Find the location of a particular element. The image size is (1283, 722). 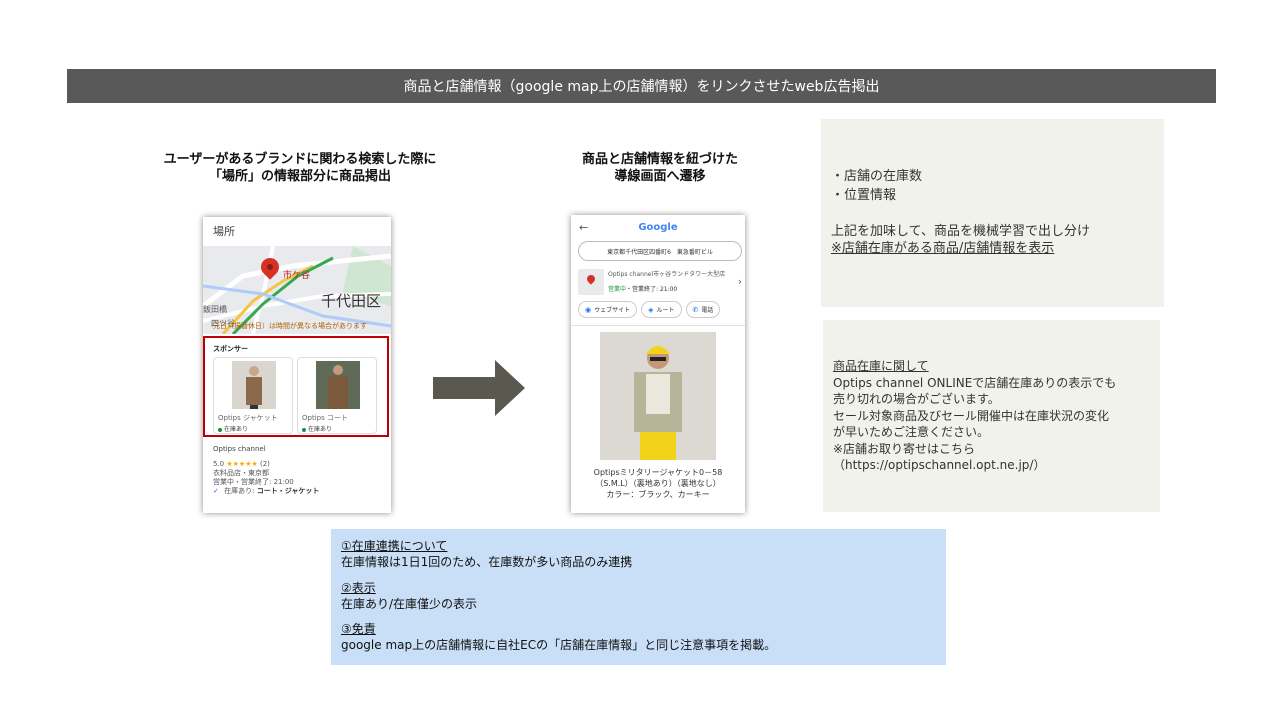

left-heading-line1: ユーザーがあるブランドに関わる検索した際に is located at coordinates (300, 159).